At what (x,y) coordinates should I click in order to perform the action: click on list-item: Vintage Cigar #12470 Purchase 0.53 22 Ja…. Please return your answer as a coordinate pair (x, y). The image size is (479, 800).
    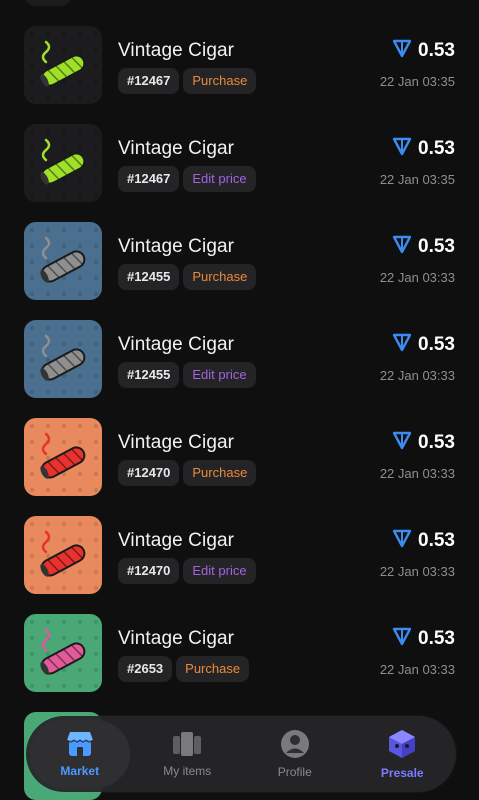
    Looking at the image, I should click on (239, 467).